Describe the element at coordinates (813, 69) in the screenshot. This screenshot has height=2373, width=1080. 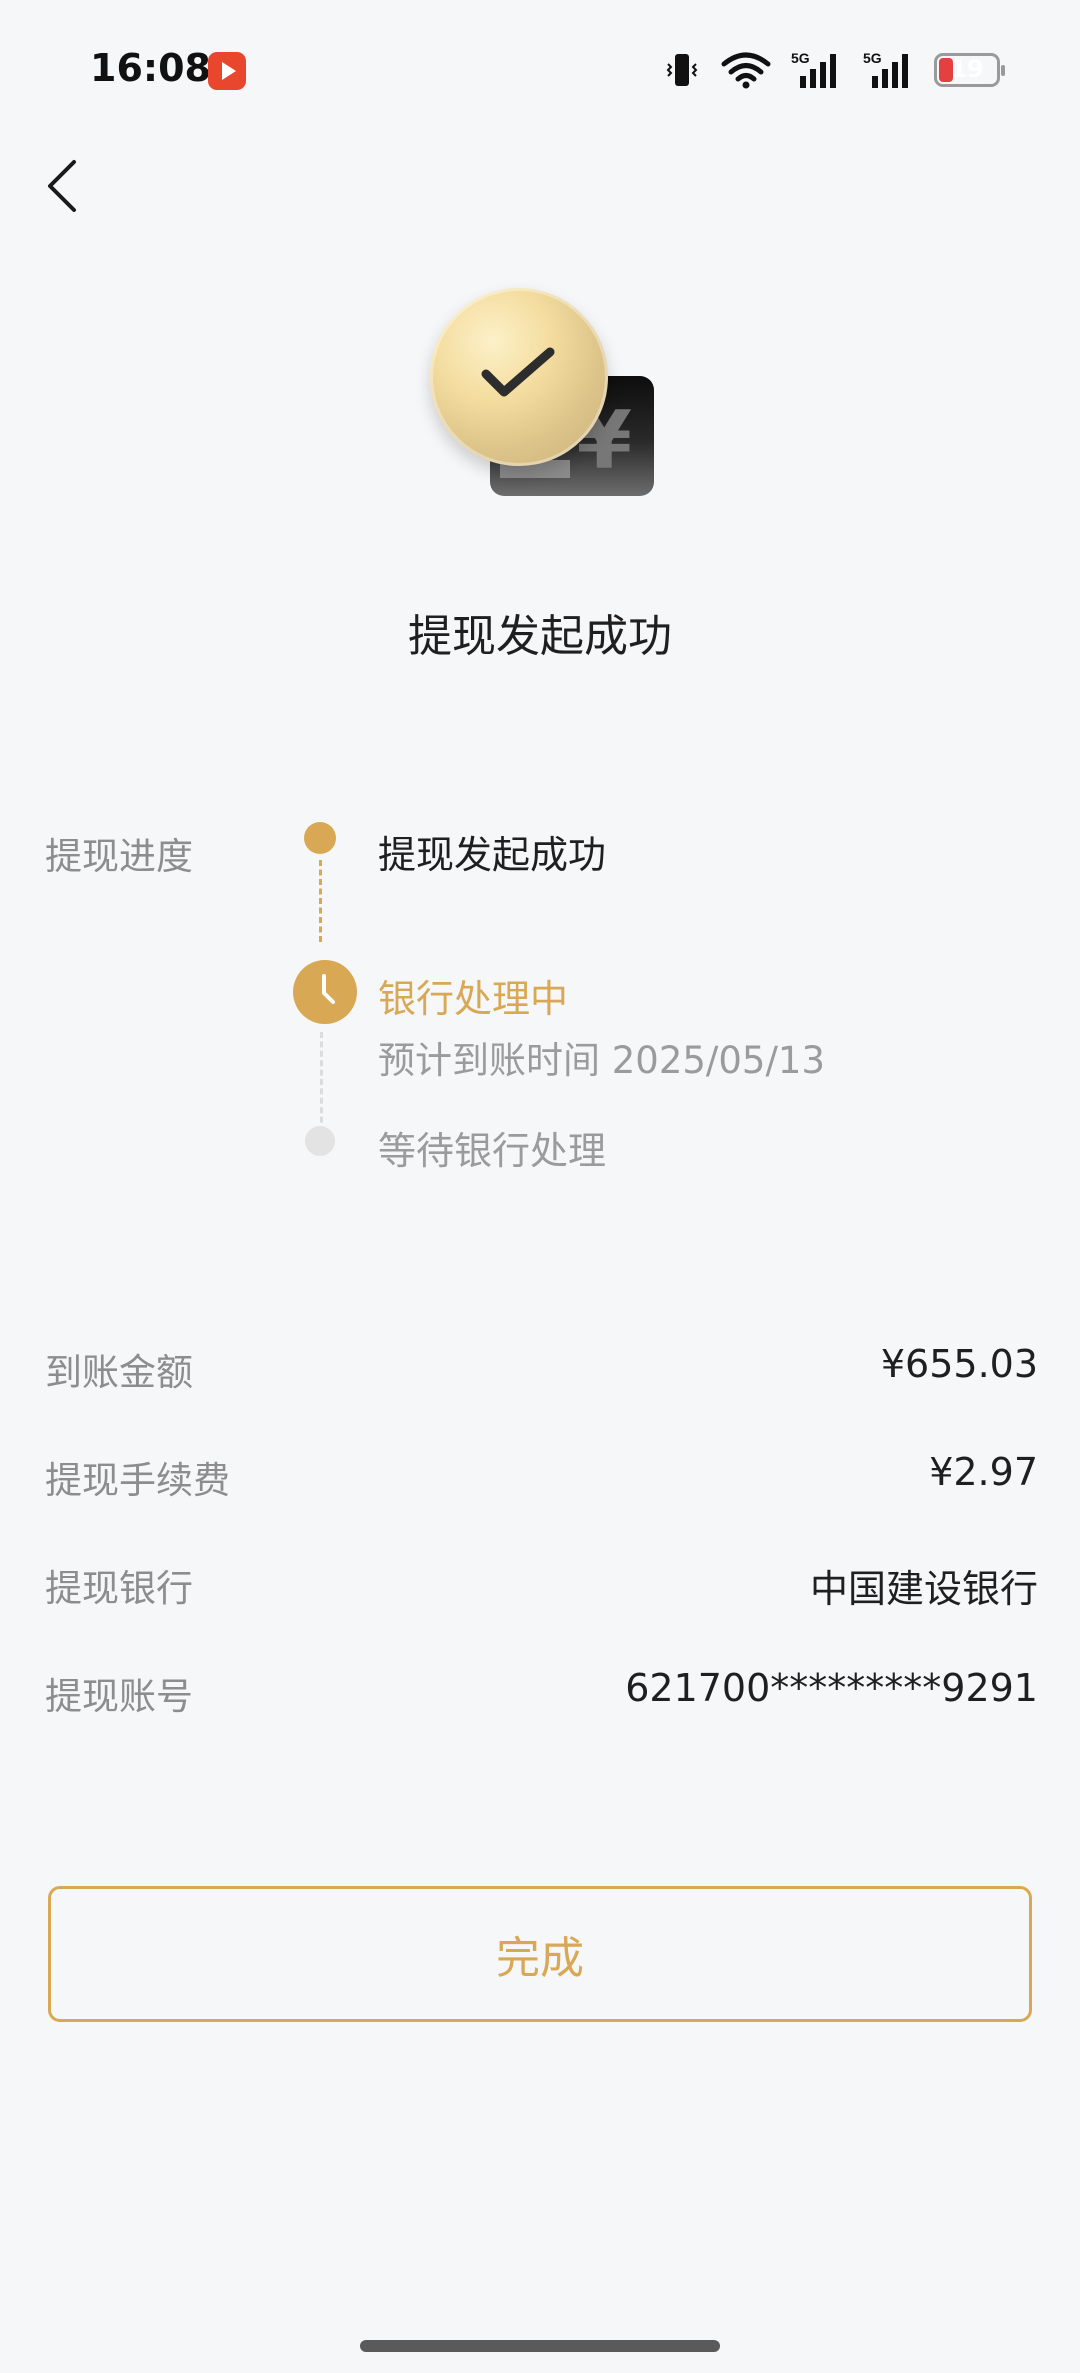
I see `cellular-signal-1-icon: 5G` at that location.